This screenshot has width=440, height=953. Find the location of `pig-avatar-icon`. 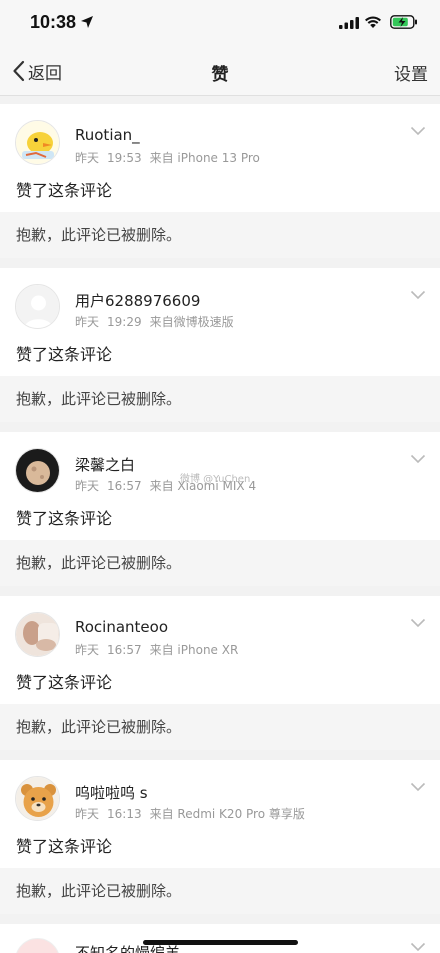

pig-avatar-icon is located at coordinates (37, 945).